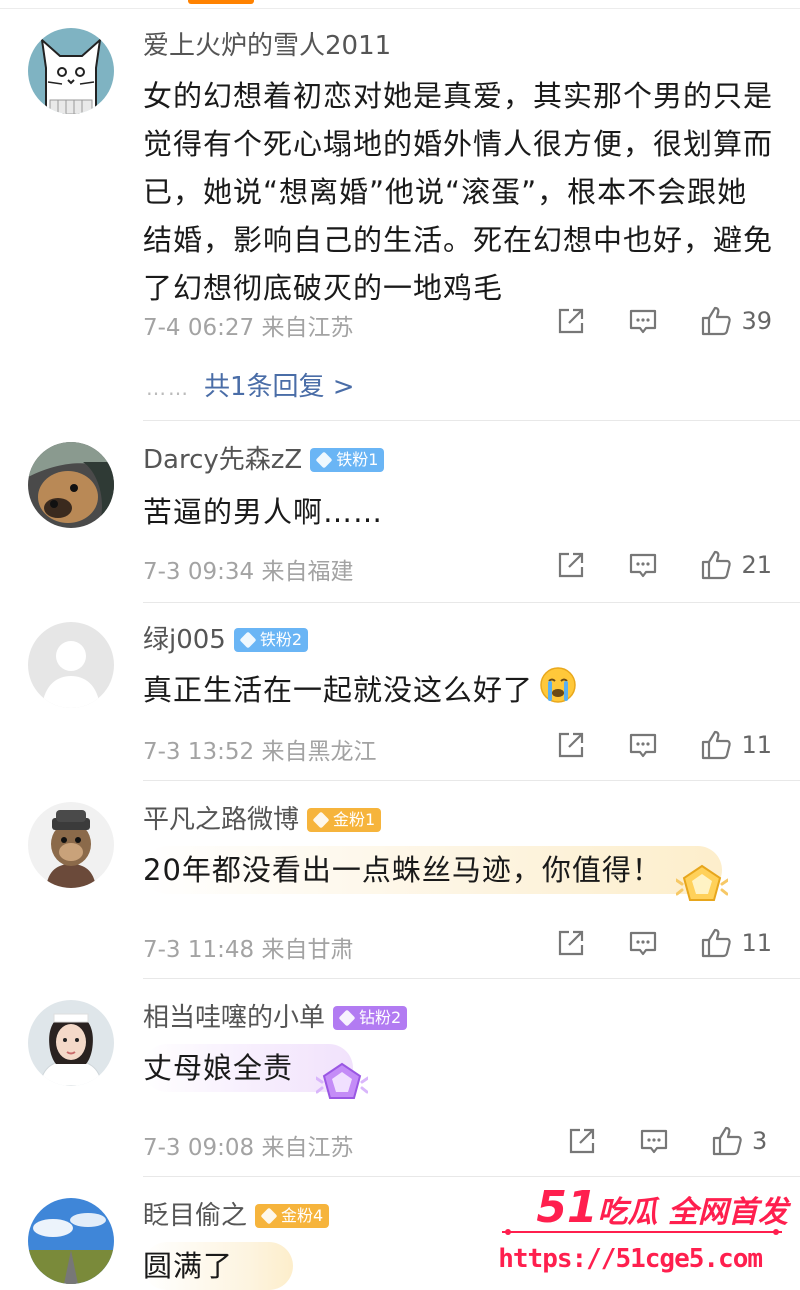 Image resolution: width=800 pixels, height=1290 pixels. I want to click on comment-time: 7-3 09:34, so click(199, 572).